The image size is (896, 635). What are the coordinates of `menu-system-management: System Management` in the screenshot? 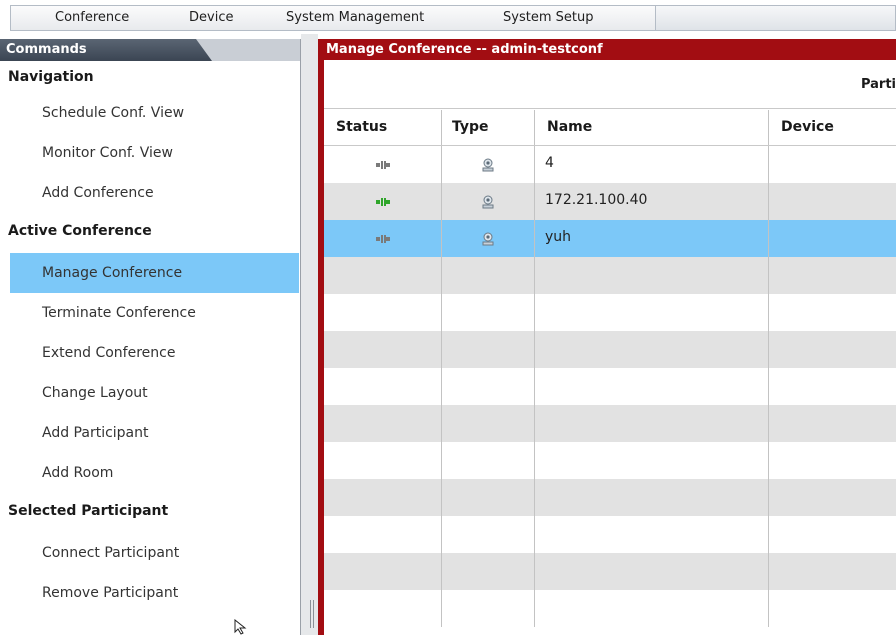 It's located at (355, 17).